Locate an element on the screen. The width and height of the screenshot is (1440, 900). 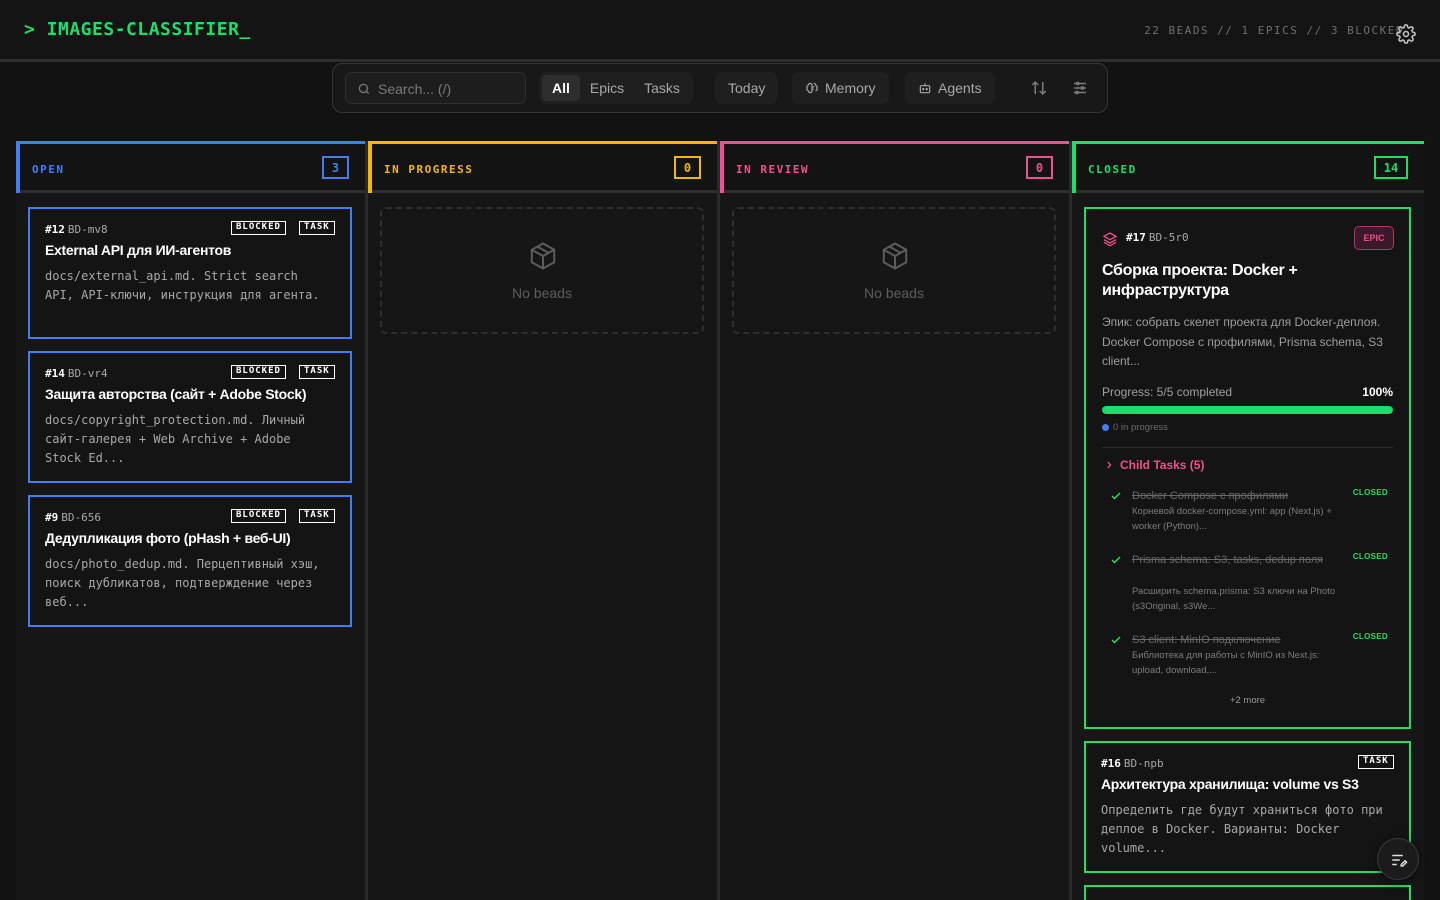
filter-tasks-button: Tasks is located at coordinates (662, 88).